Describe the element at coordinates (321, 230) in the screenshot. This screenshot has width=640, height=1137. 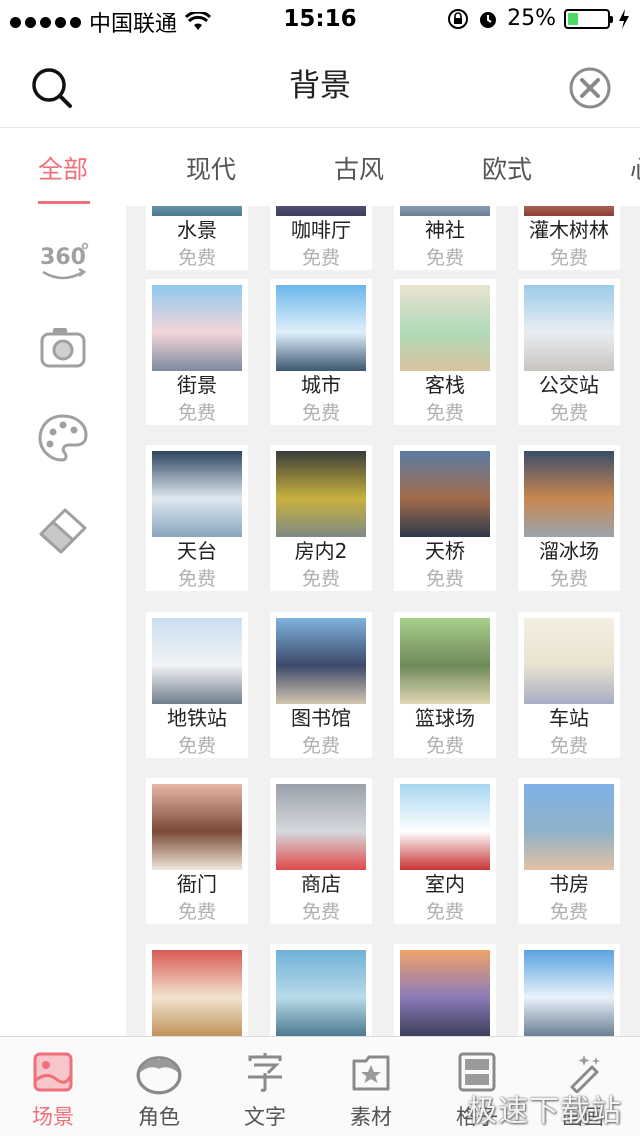
I see `scene-name: 咖啡厅` at that location.